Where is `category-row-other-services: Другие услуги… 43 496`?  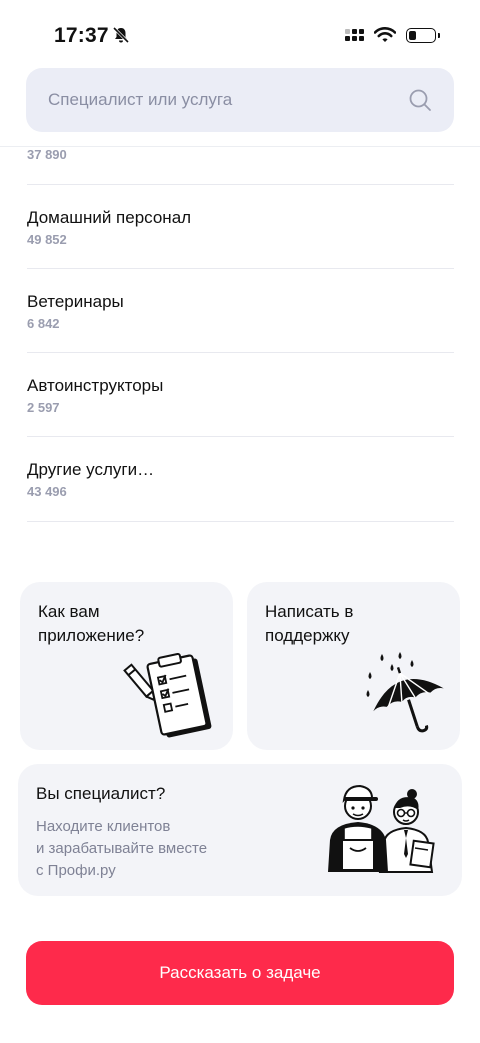
category-row-other-services: Другие услуги… 43 496 is located at coordinates (240, 479).